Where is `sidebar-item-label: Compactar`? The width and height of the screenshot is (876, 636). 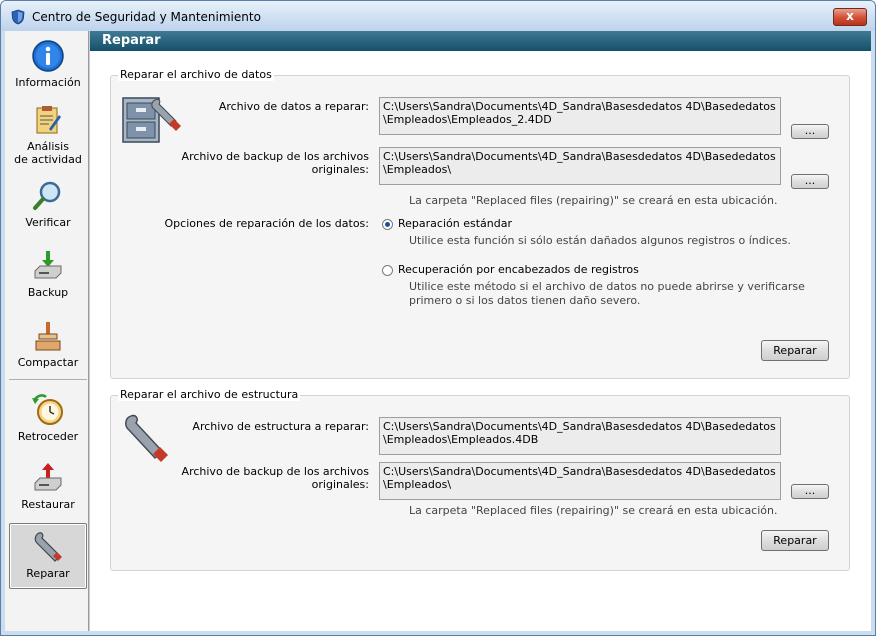 sidebar-item-label: Compactar is located at coordinates (48, 362).